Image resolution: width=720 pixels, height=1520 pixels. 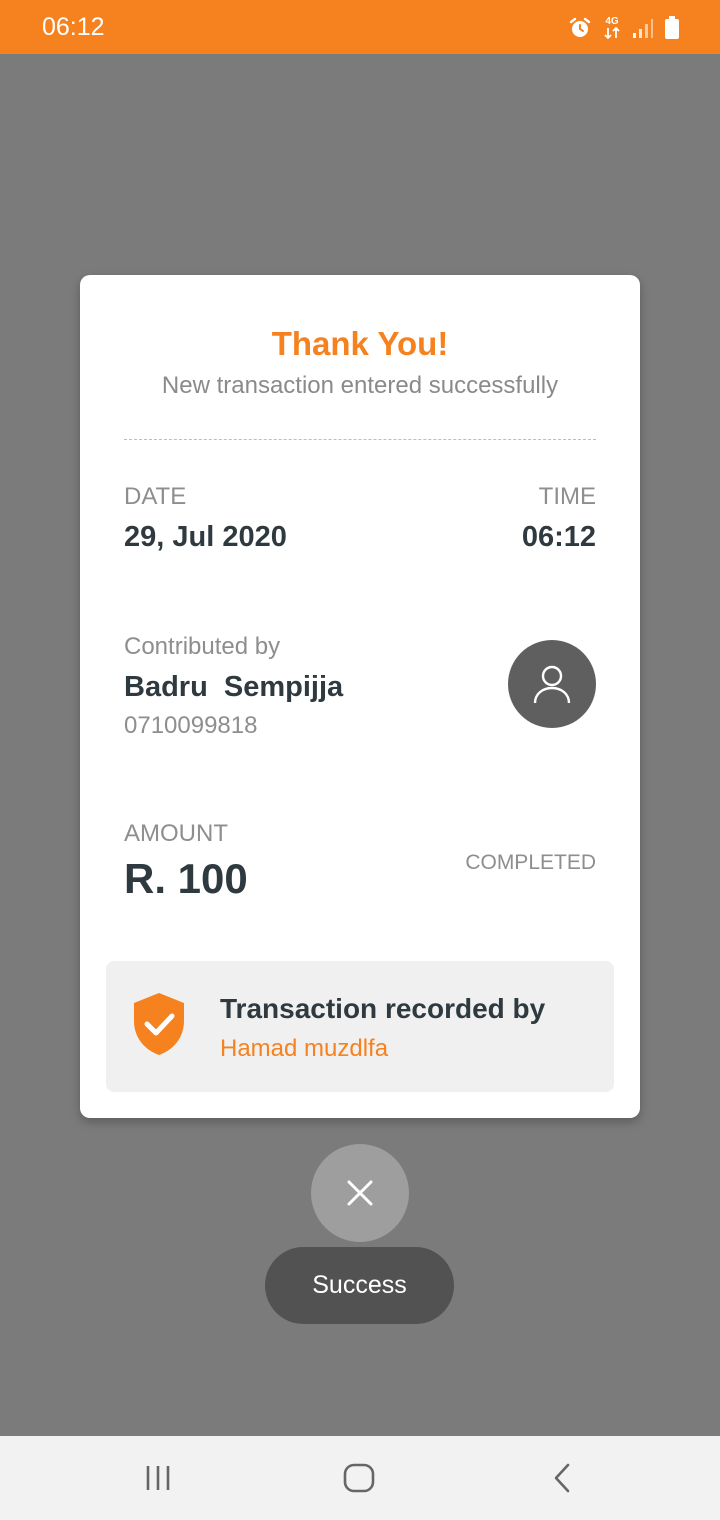 I want to click on thank-you-title: Thank You!, so click(x=360, y=343).